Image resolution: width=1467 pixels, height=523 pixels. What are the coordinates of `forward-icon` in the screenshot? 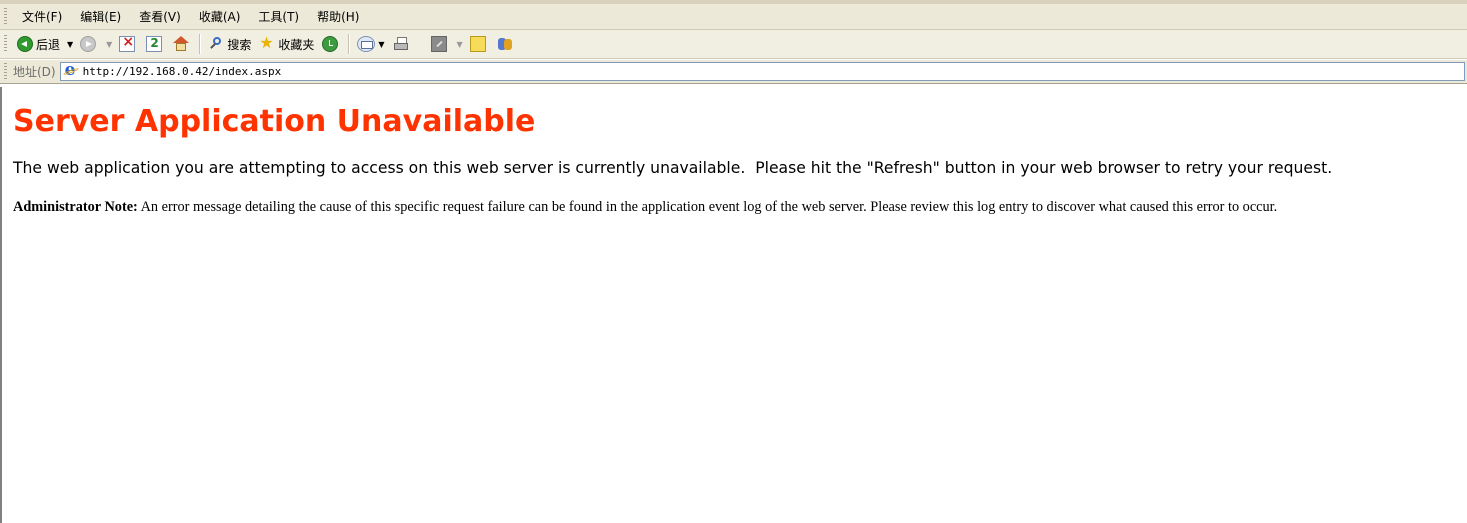 It's located at (88, 44).